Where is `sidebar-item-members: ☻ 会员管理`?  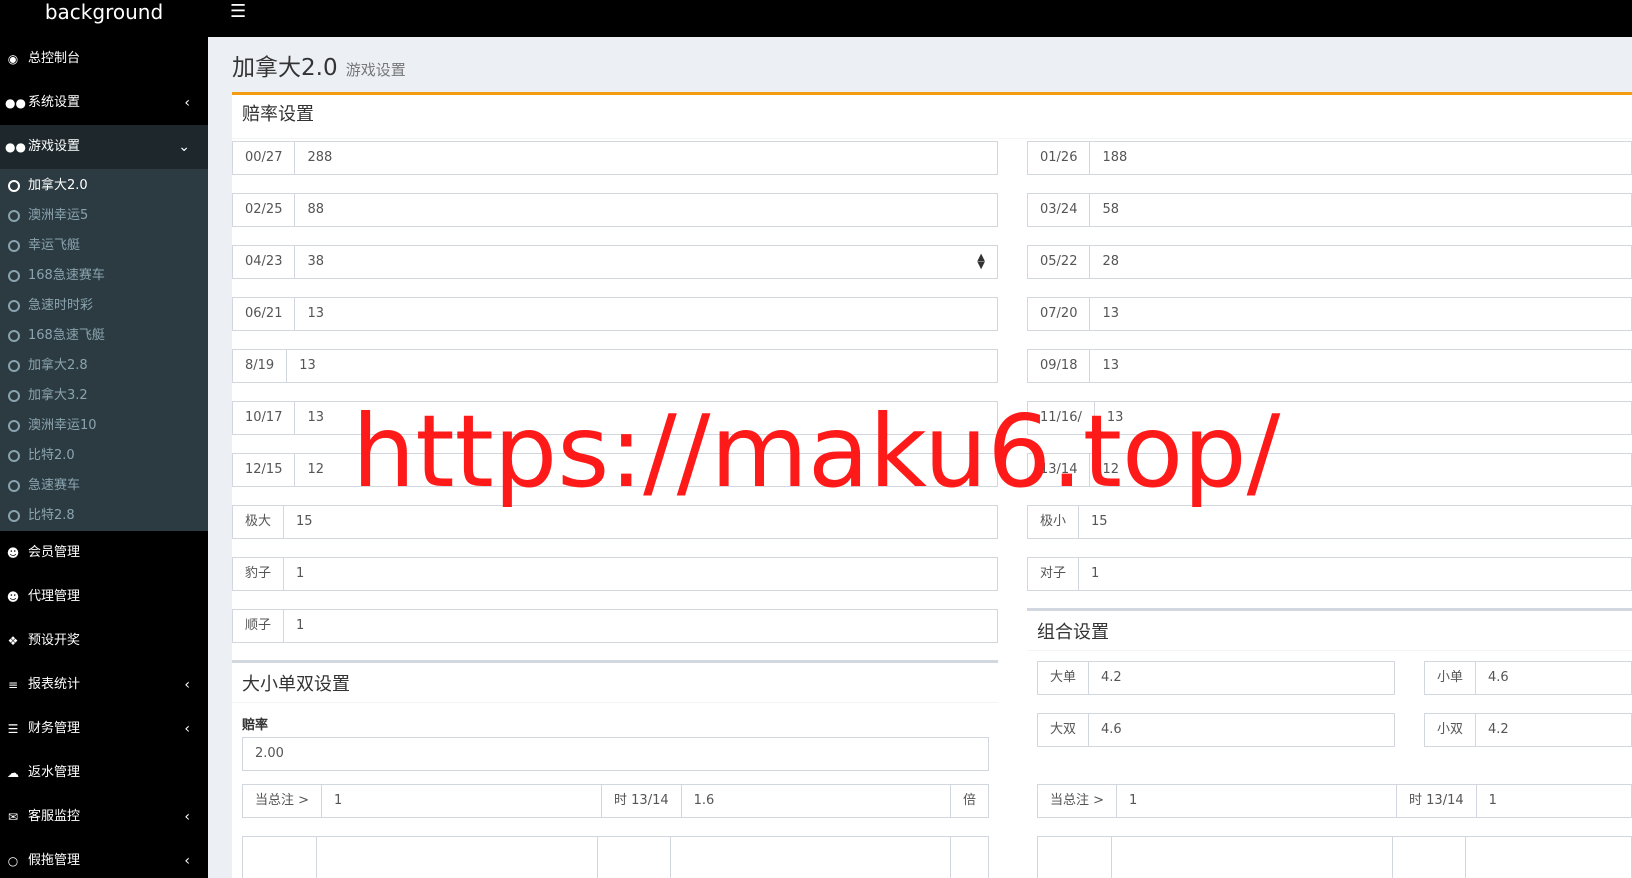 sidebar-item-members: ☻ 会员管理 is located at coordinates (104, 553).